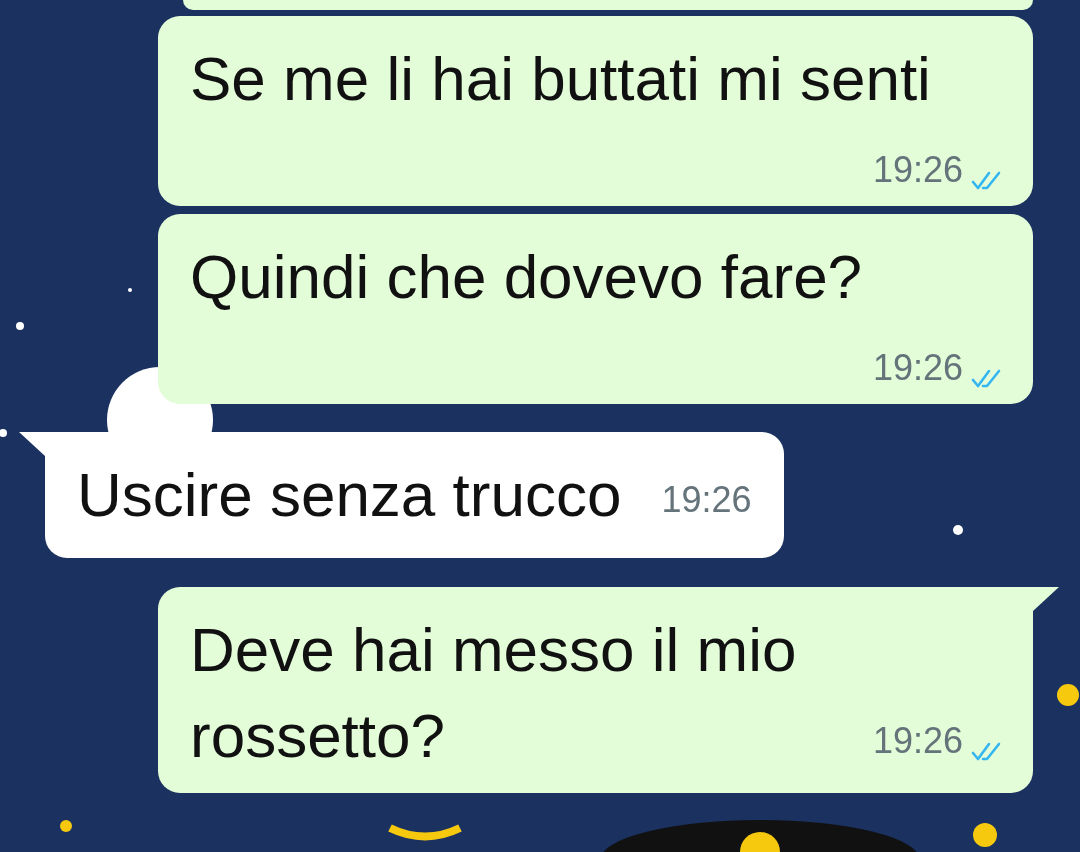 This screenshot has width=1080, height=852. Describe the element at coordinates (493, 692) in the screenshot. I see `message-text: Deve hai messo il mio rossetto?` at that location.